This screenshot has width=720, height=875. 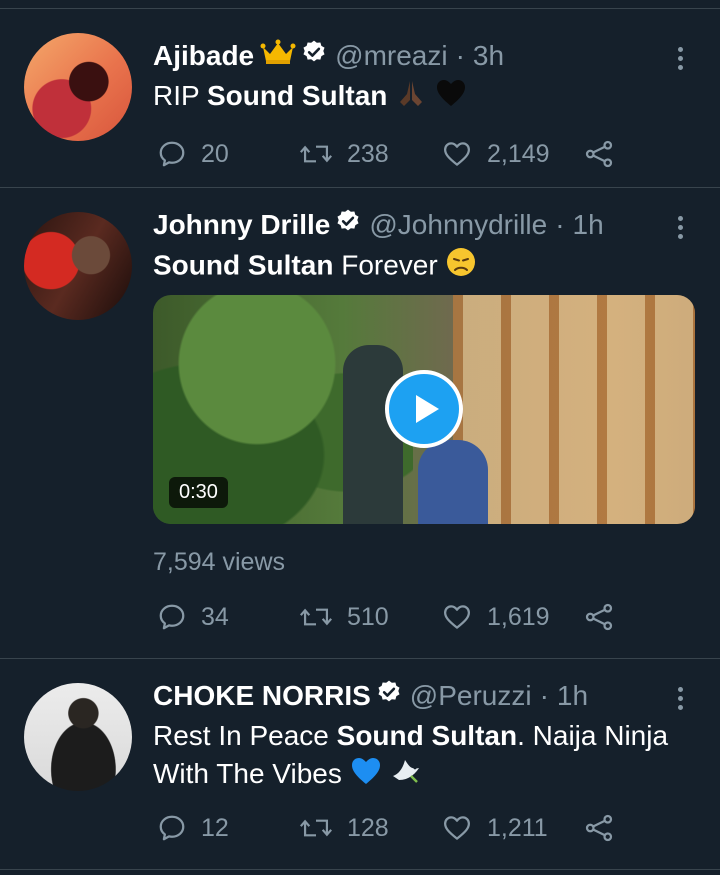 What do you see at coordinates (470, 695) in the screenshot?
I see `user-handle: @Peruzzi` at bounding box center [470, 695].